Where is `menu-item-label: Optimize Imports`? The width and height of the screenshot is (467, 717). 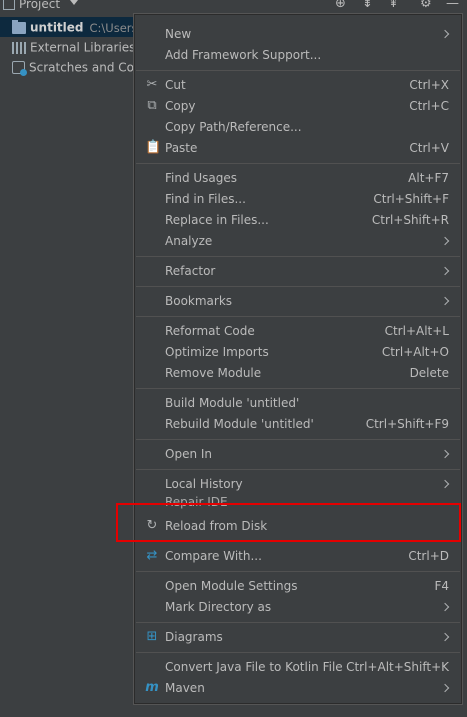 menu-item-label: Optimize Imports is located at coordinates (217, 352).